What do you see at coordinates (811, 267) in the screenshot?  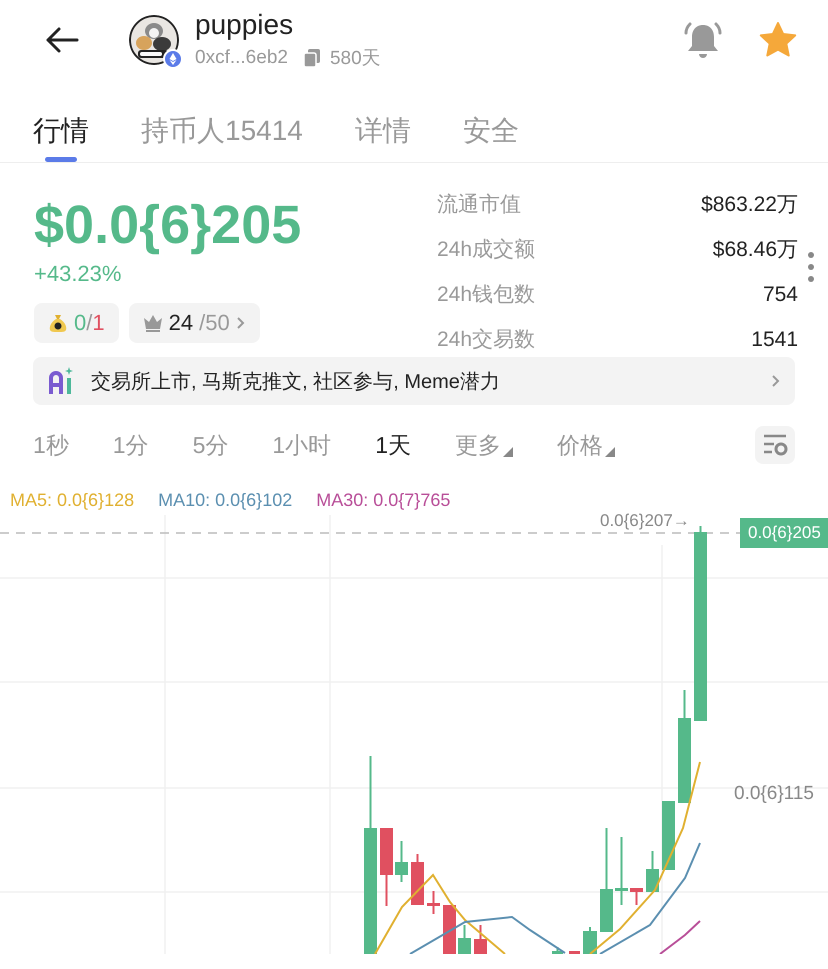 I see `more-icon` at bounding box center [811, 267].